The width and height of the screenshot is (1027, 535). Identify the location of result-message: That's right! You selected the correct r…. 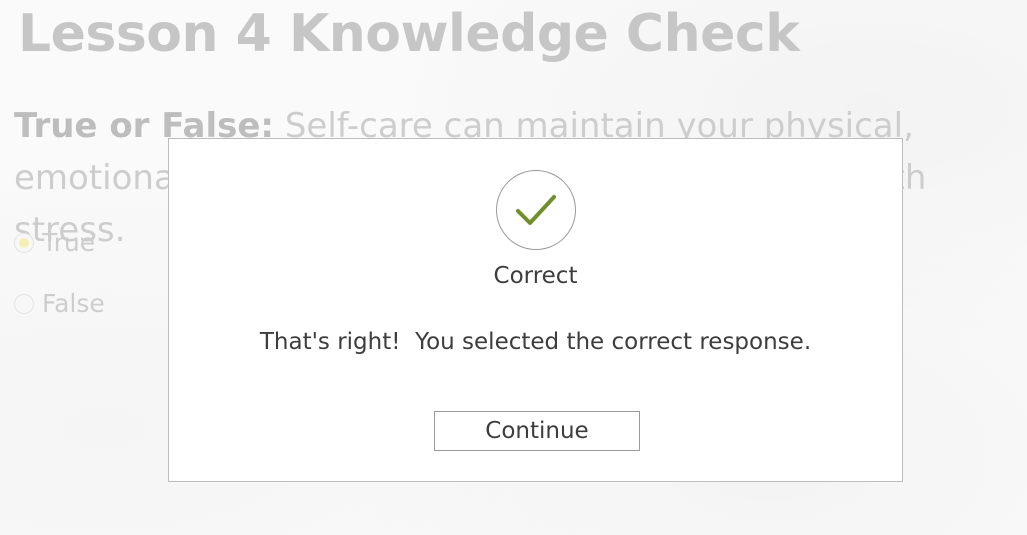
(535, 342).